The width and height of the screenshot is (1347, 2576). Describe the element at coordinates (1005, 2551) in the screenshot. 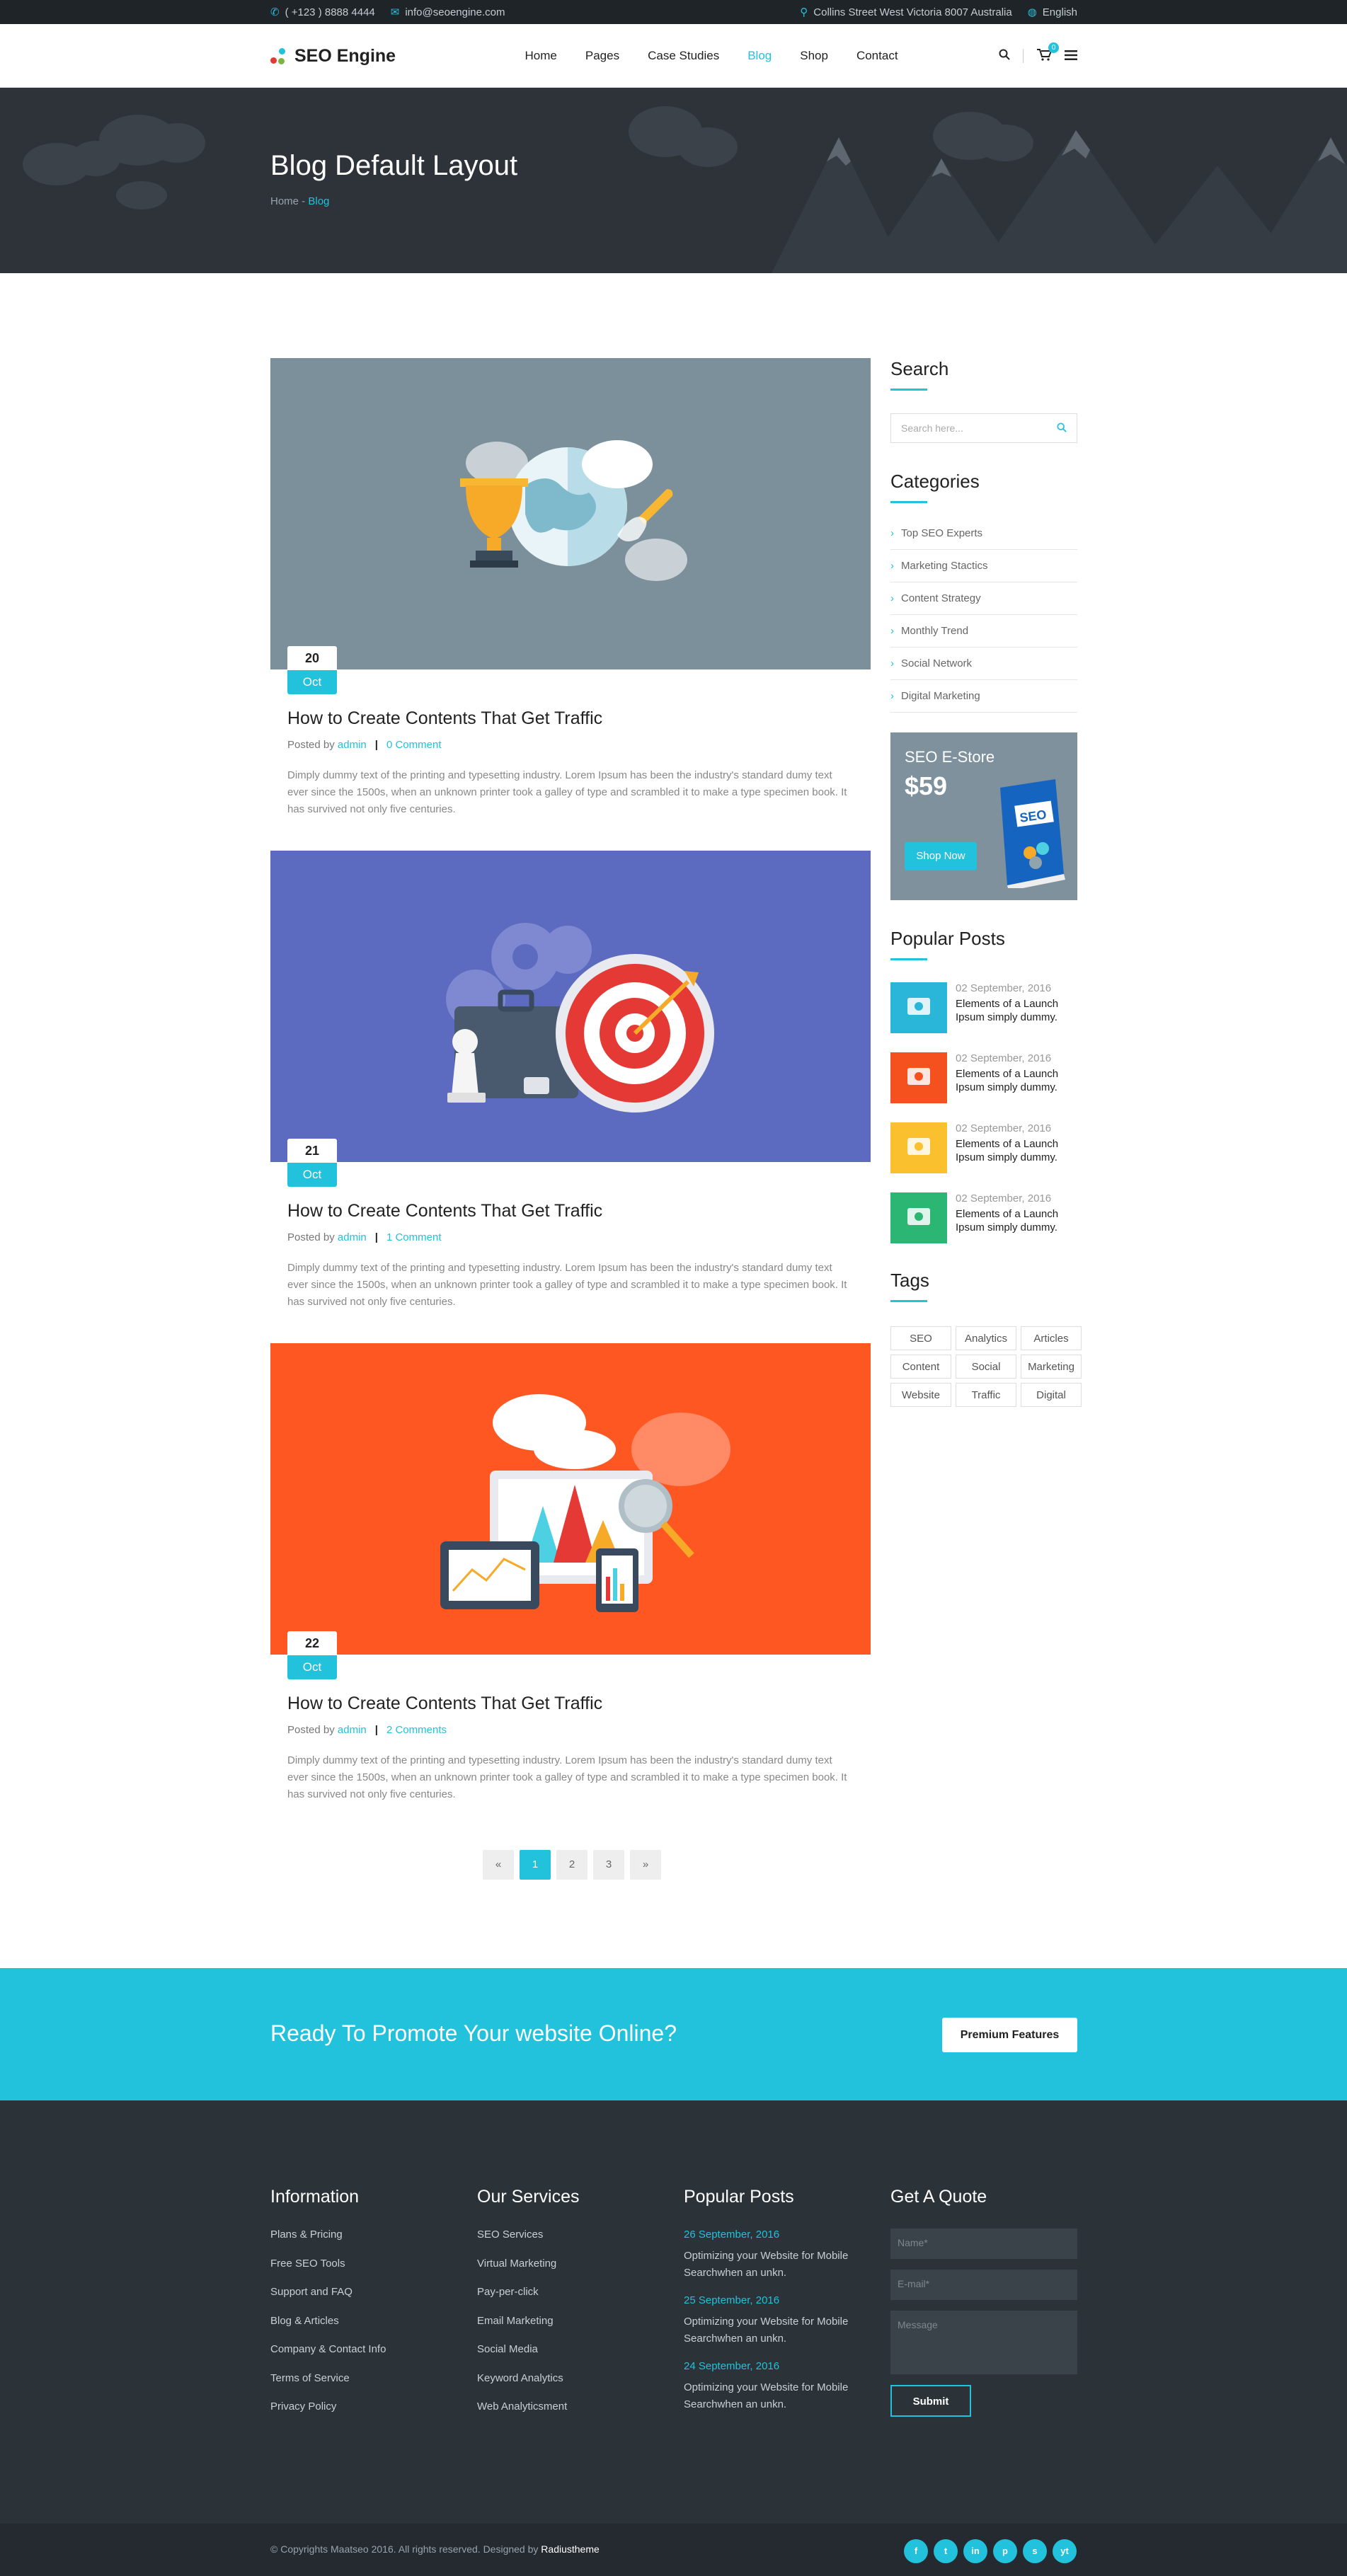

I see `pinterest-icon: p` at that location.